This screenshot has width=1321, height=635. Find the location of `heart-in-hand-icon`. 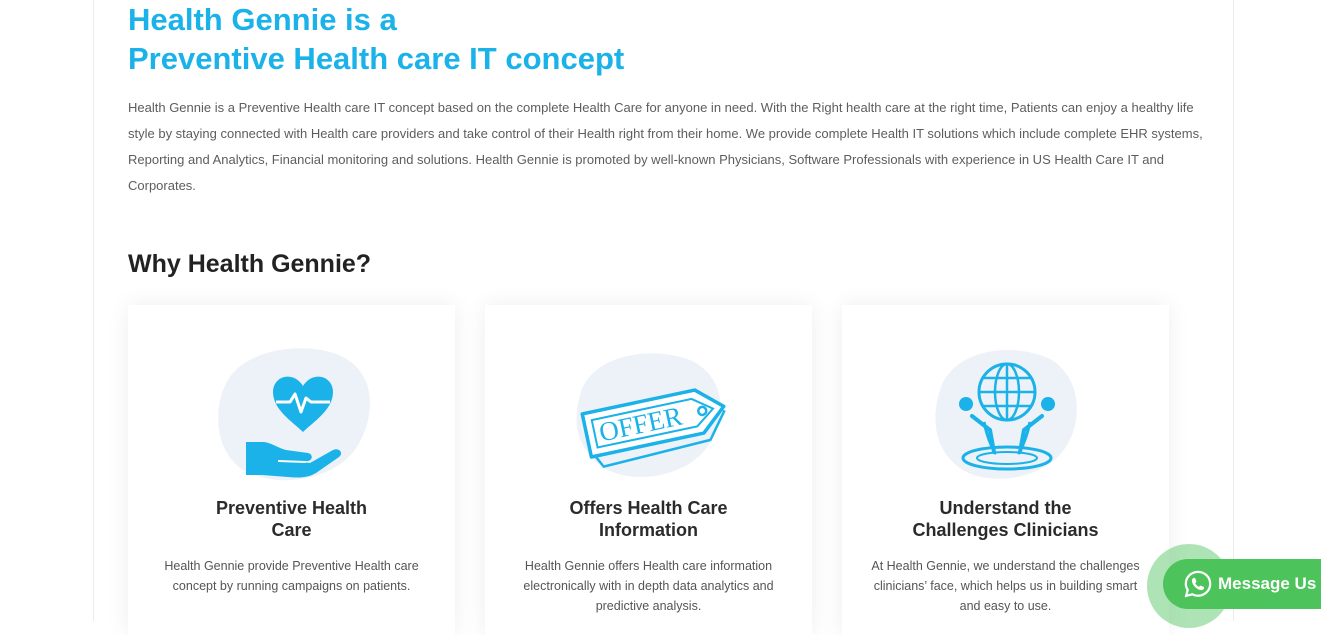

heart-in-hand-icon is located at coordinates (293, 415).